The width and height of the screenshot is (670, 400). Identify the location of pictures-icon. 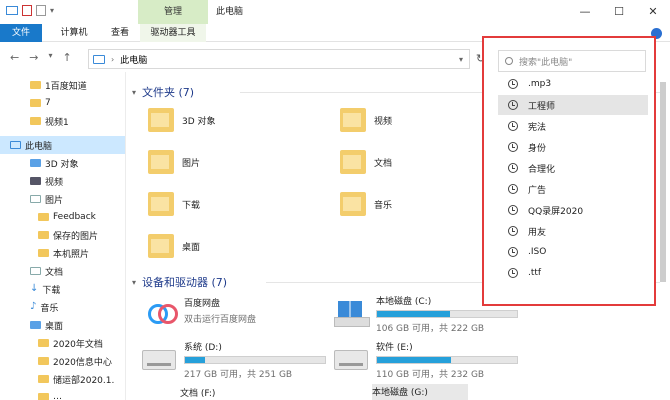
(35, 199).